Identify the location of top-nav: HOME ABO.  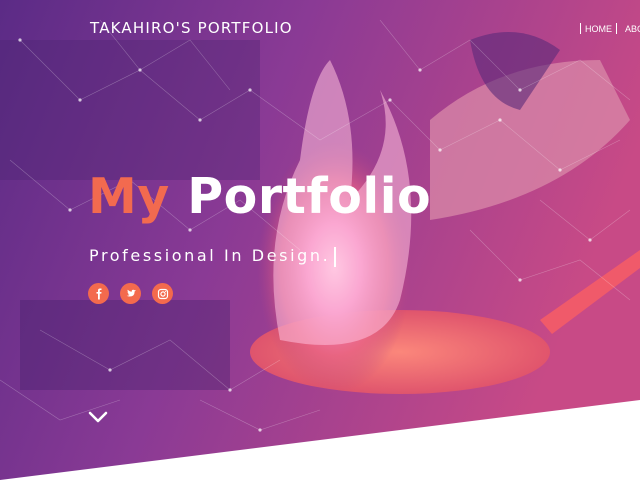
(610, 28).